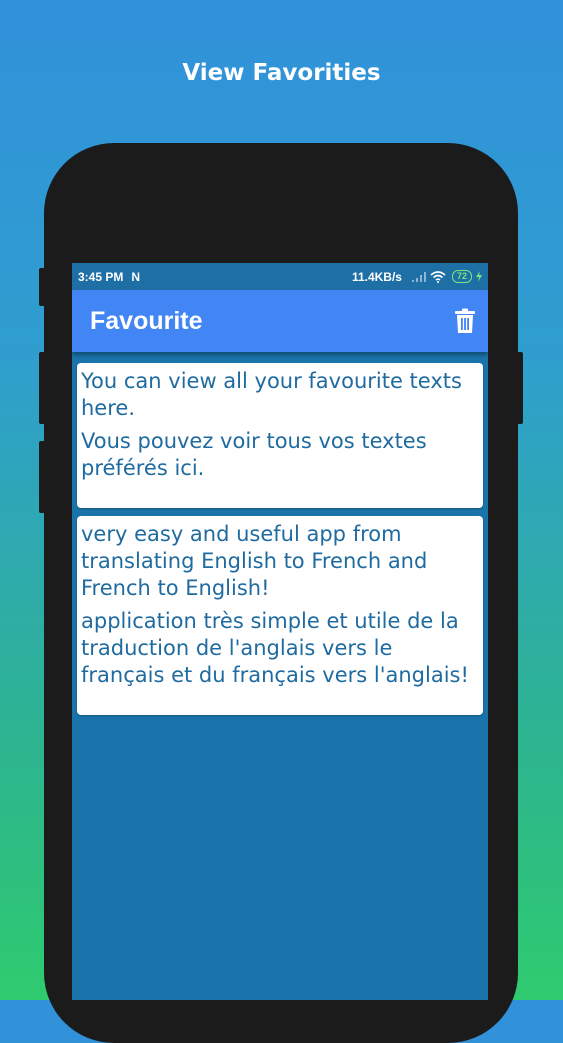 The image size is (563, 1043). What do you see at coordinates (438, 276) in the screenshot?
I see `wifi-icon` at bounding box center [438, 276].